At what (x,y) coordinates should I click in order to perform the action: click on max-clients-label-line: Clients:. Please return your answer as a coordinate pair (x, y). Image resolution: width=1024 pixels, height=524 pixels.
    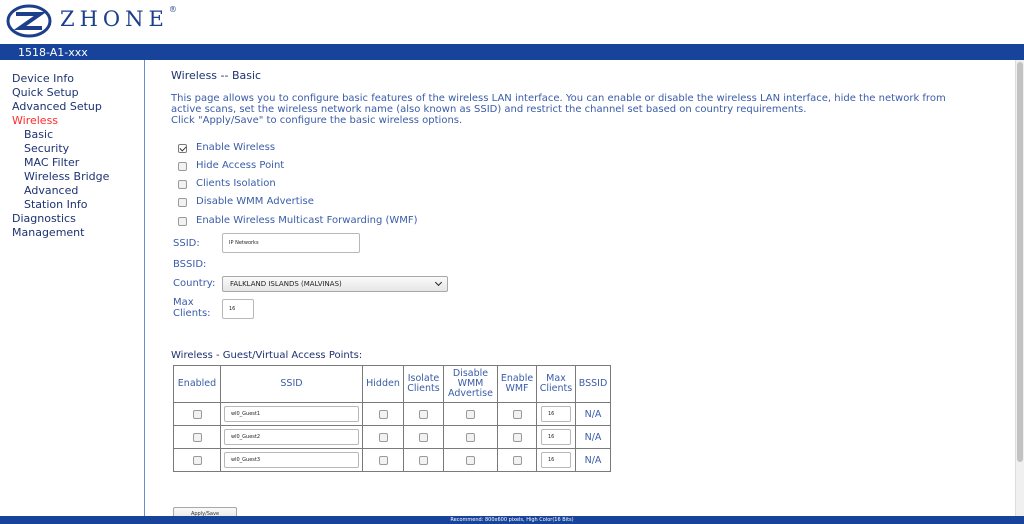
    Looking at the image, I should click on (192, 313).